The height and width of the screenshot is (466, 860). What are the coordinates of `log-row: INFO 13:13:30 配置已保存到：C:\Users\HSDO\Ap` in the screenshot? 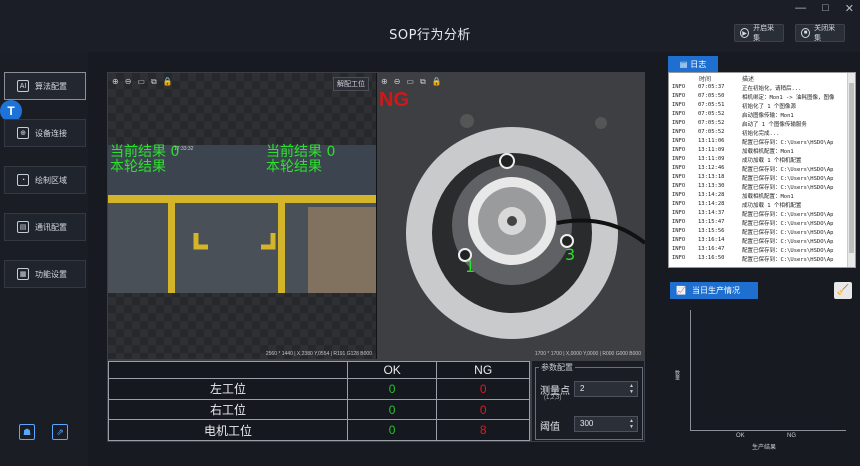 It's located at (753, 187).